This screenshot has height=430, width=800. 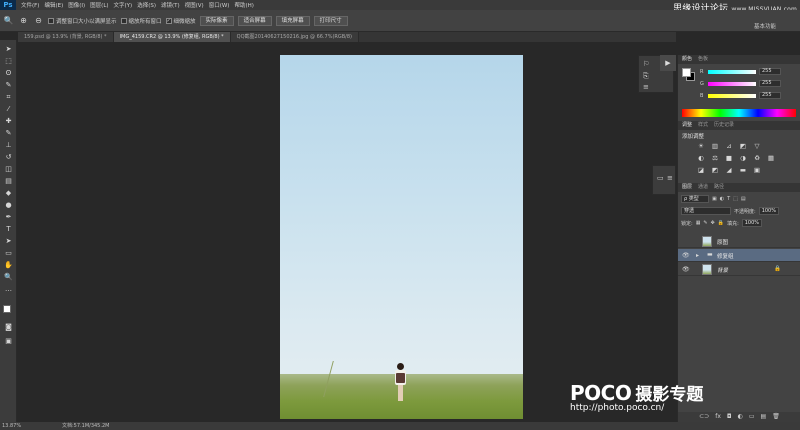 I want to click on workspace-switcher: 基本功能, so click(x=765, y=26).